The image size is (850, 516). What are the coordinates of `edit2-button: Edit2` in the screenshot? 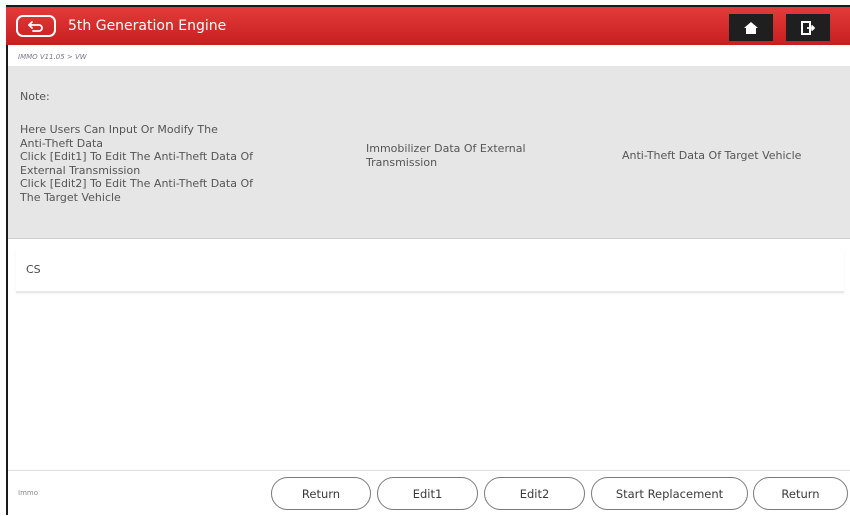 It's located at (534, 493).